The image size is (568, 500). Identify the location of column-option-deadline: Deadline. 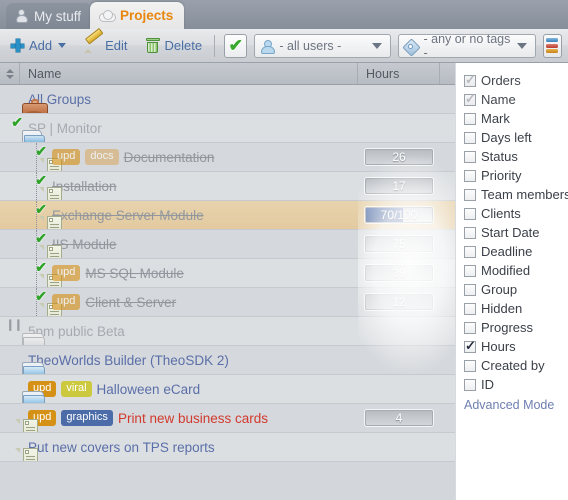
(516, 251).